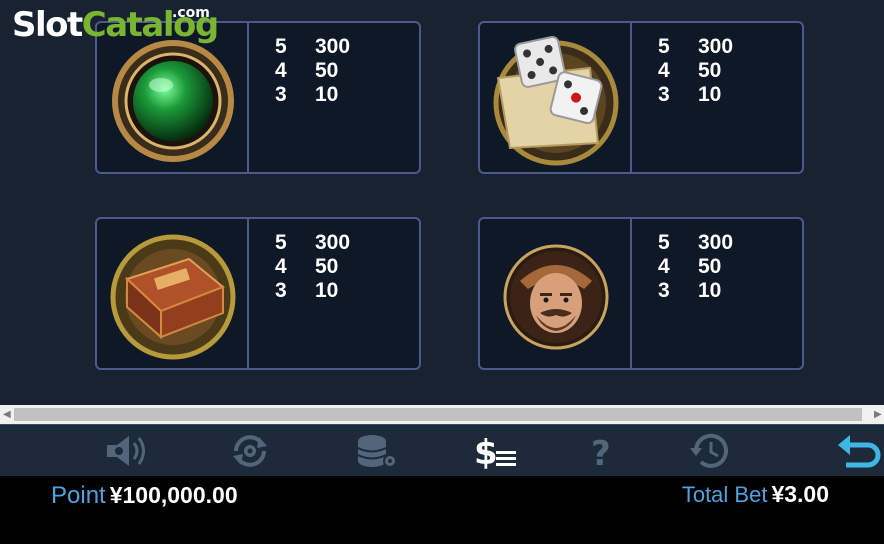 This screenshot has height=544, width=884. Describe the element at coordinates (173, 495) in the screenshot. I see `point-value: ¥100,000.00` at that location.